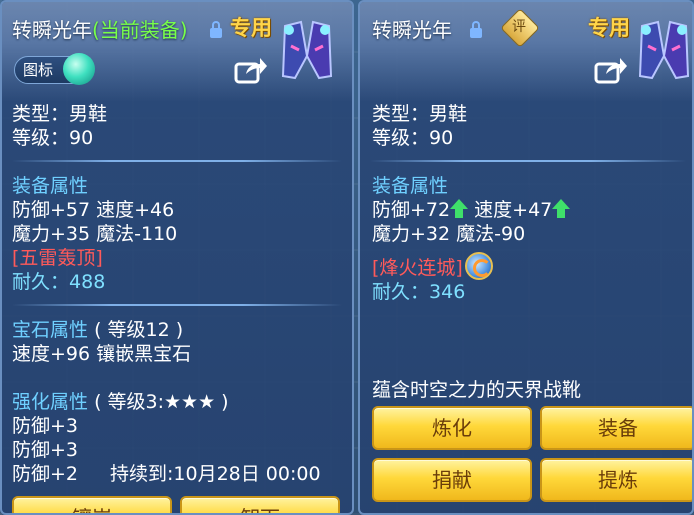 This screenshot has height=515, width=694. Describe the element at coordinates (477, 390) in the screenshot. I see `item-description: 蕴含时空之力的天界战靴` at that location.